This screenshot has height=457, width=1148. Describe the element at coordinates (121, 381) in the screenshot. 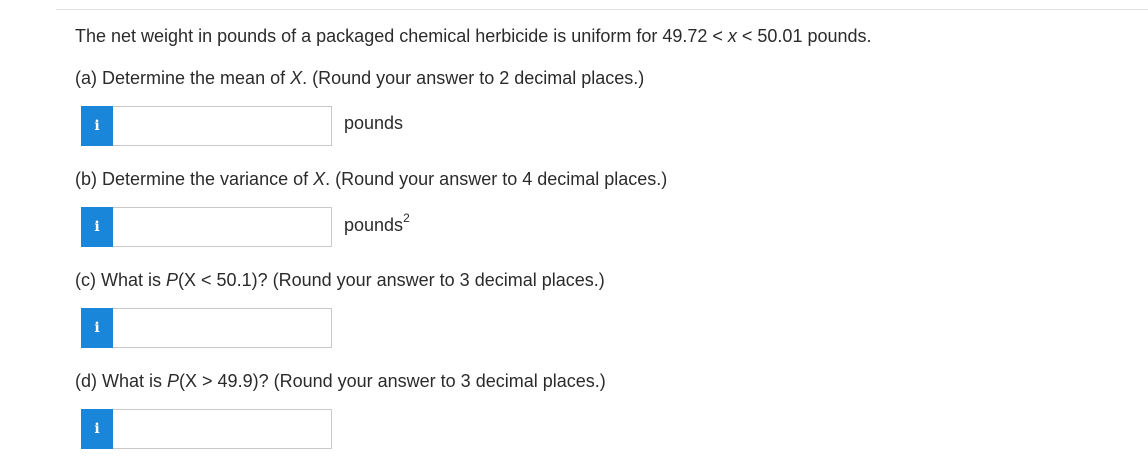

I see `part-d-prompt-start: (d) What is` at that location.